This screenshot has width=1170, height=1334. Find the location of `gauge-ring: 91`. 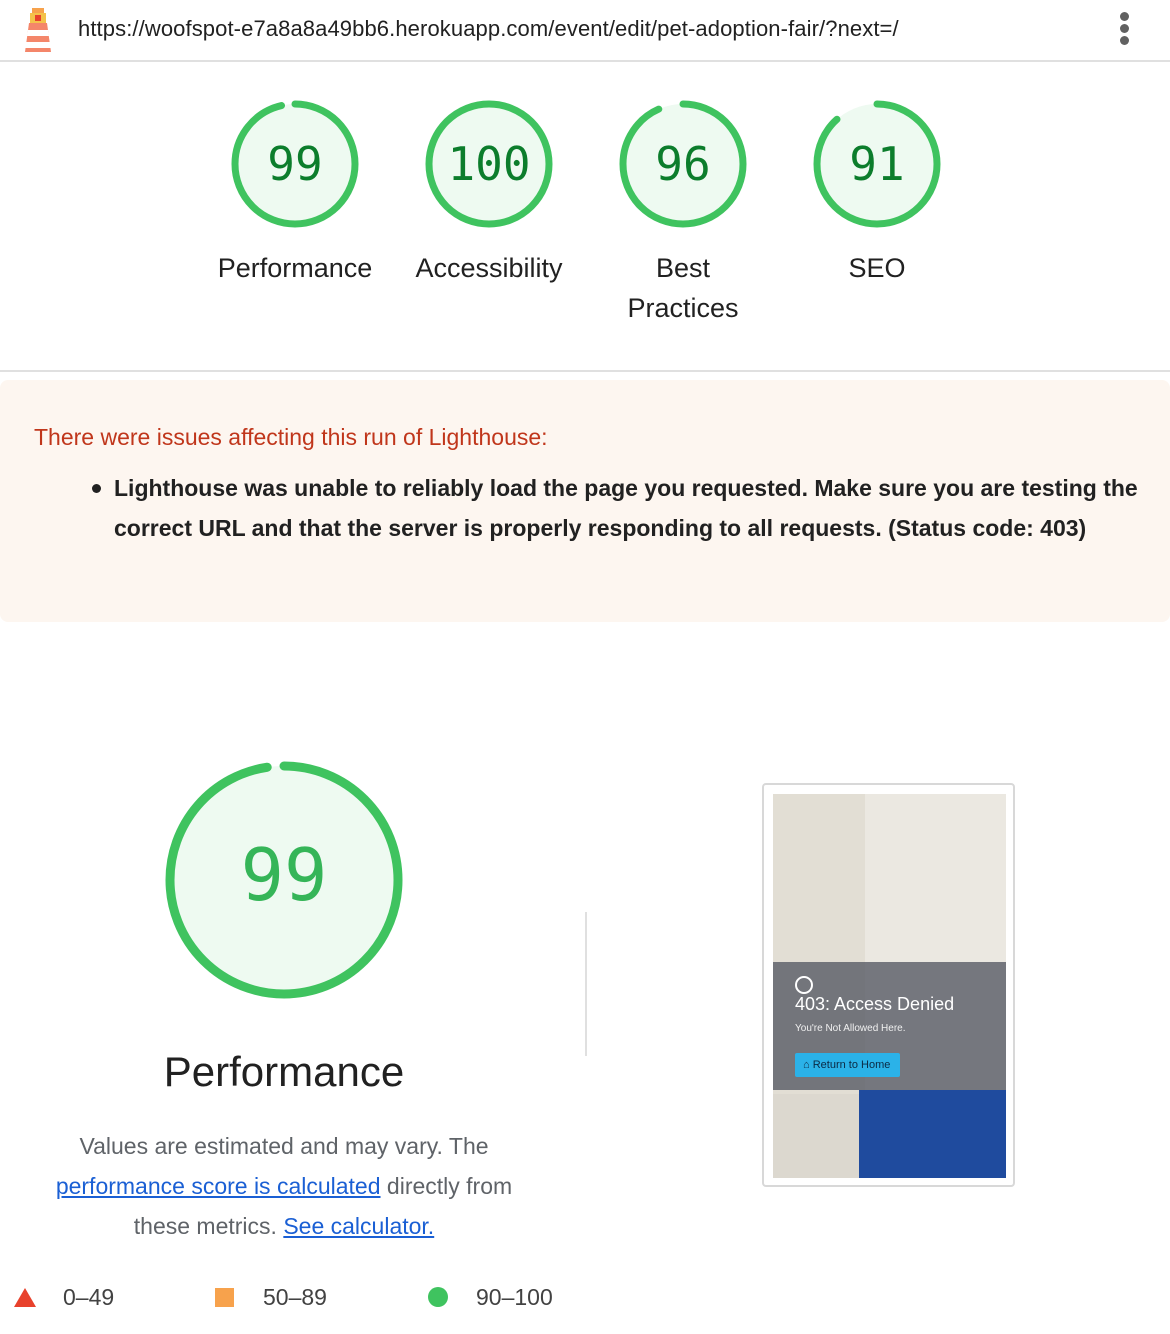

gauge-ring: 91 is located at coordinates (877, 164).